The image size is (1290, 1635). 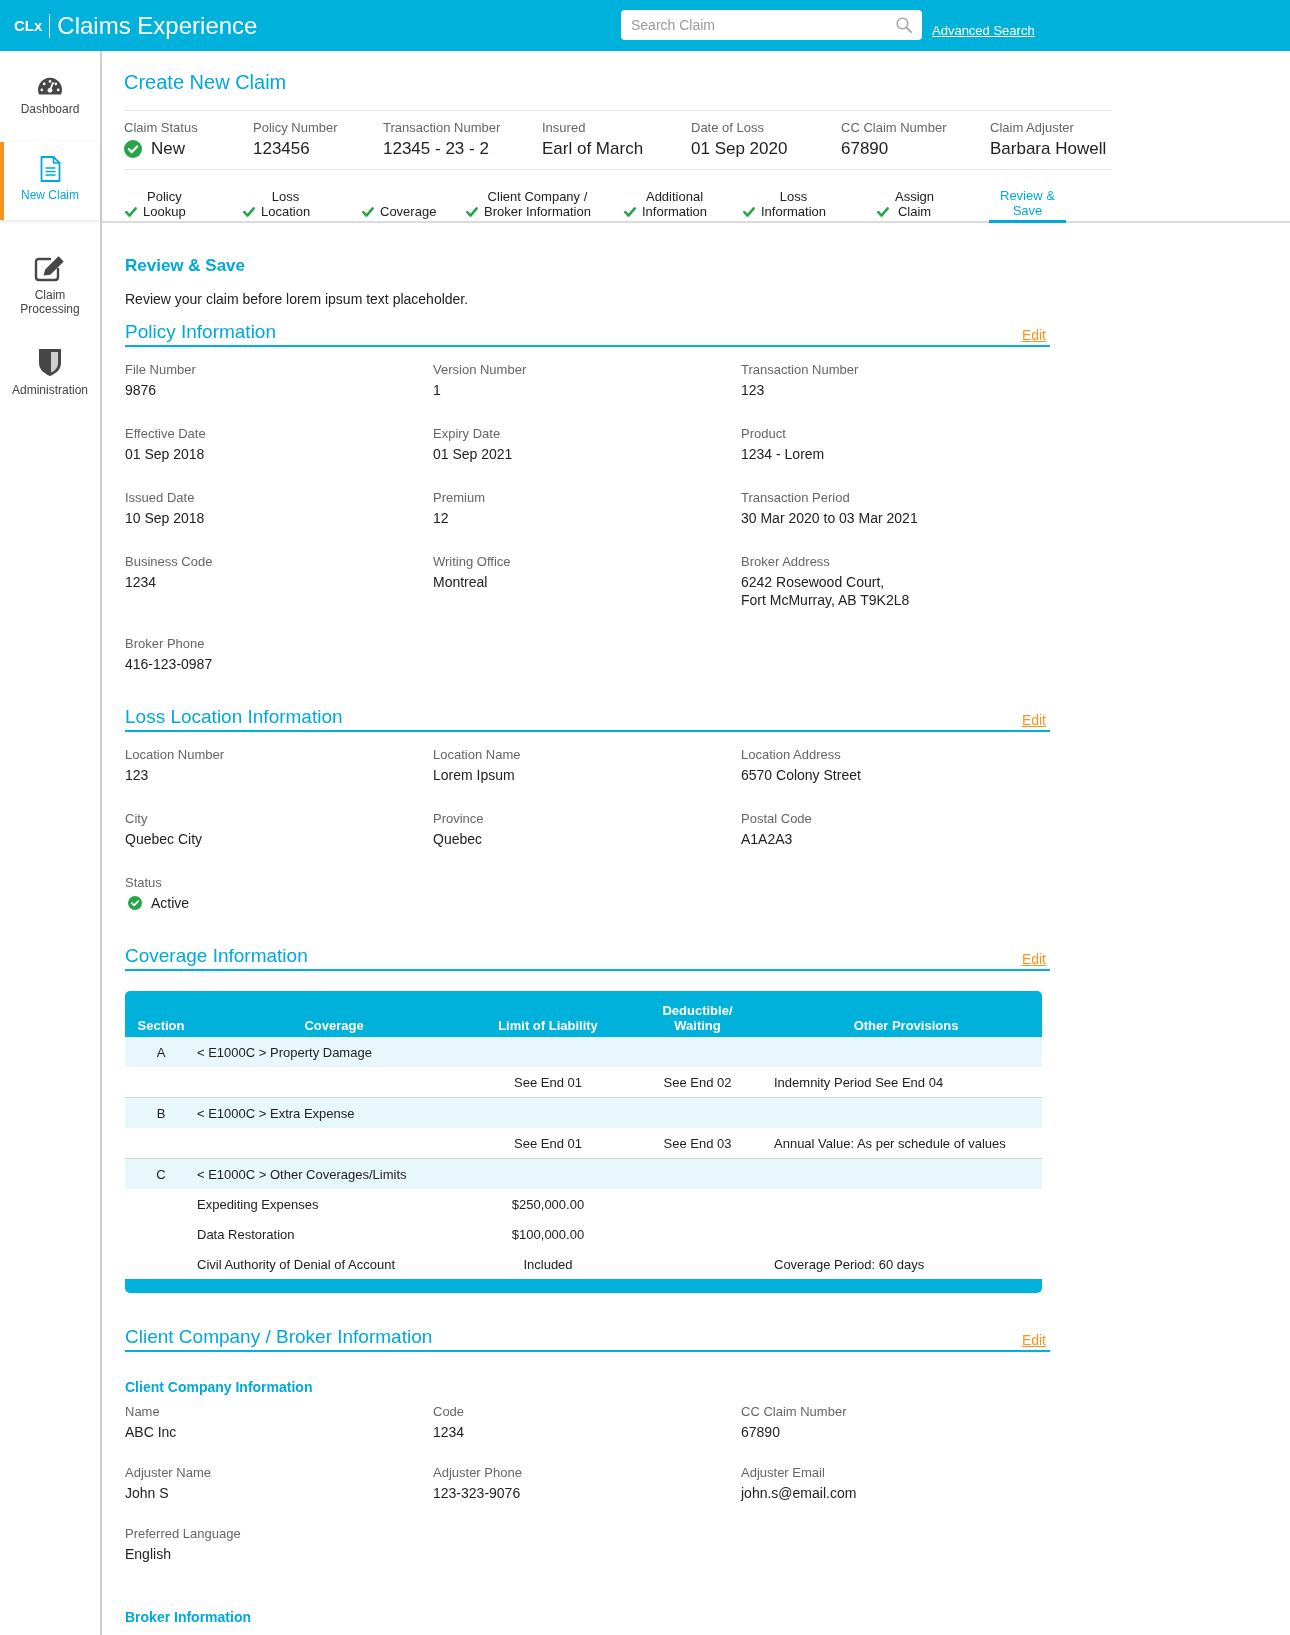 What do you see at coordinates (151, 1432) in the screenshot?
I see `field-value: ABC Inc` at bounding box center [151, 1432].